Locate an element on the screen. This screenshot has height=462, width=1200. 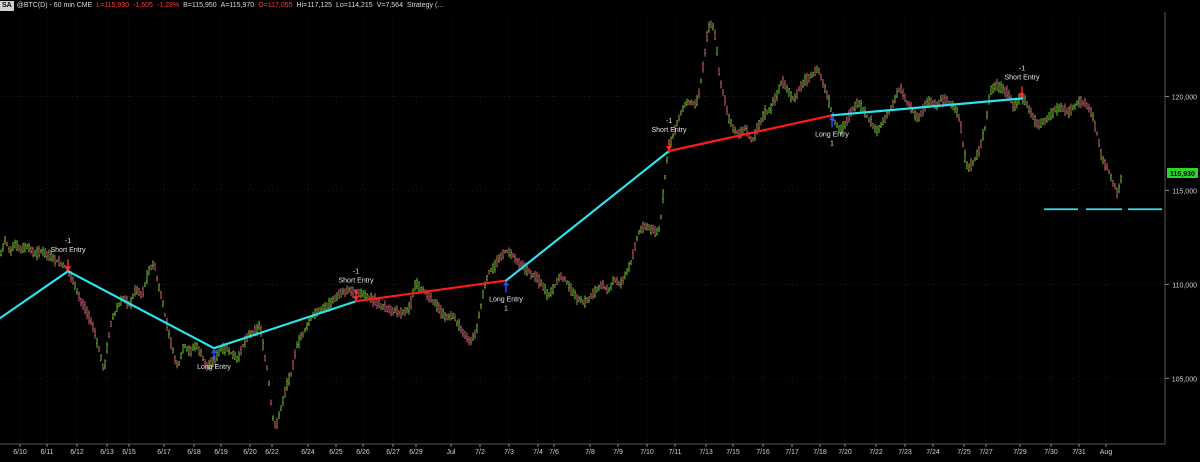
y-axis-tick-label: 115,000 is located at coordinates (1184, 191).